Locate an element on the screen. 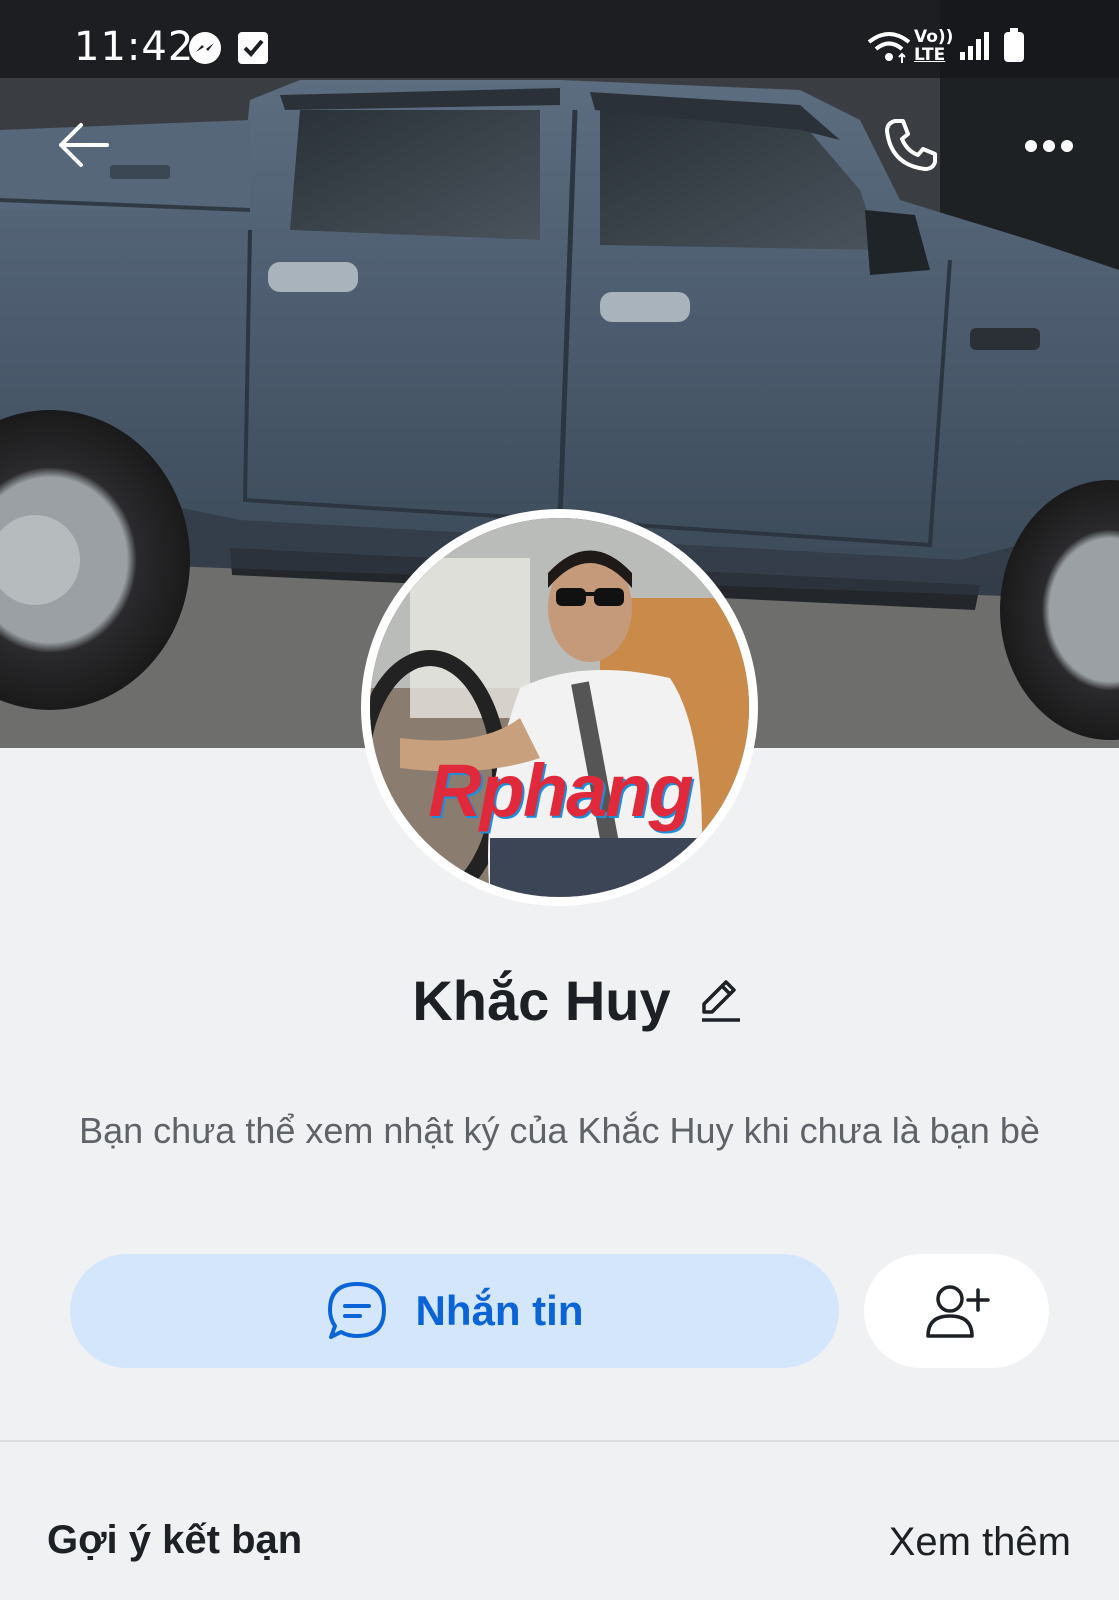 Image resolution: width=1119 pixels, height=1600 pixels. name-row: Khắc Huy is located at coordinates (559, 1000).